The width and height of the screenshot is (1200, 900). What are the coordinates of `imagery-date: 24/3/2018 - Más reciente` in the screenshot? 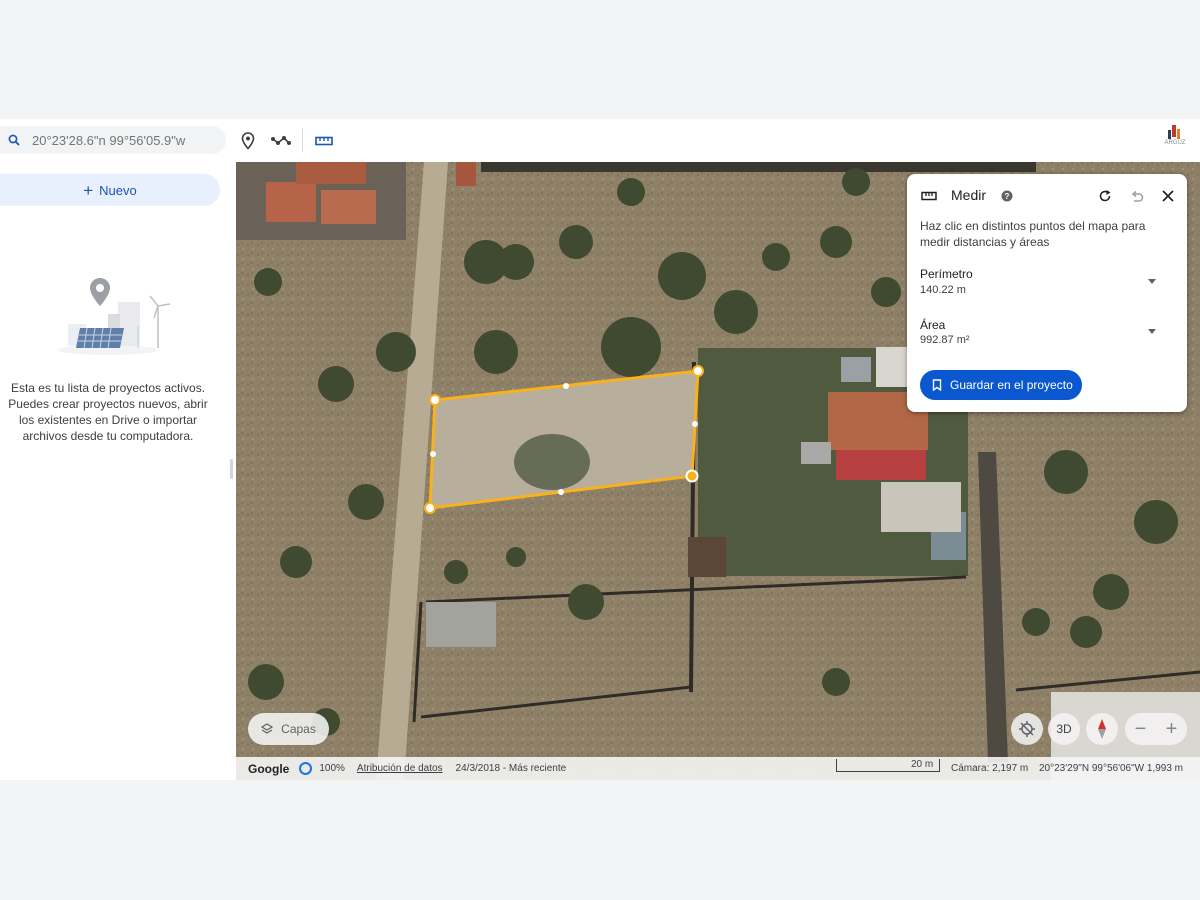 It's located at (511, 768).